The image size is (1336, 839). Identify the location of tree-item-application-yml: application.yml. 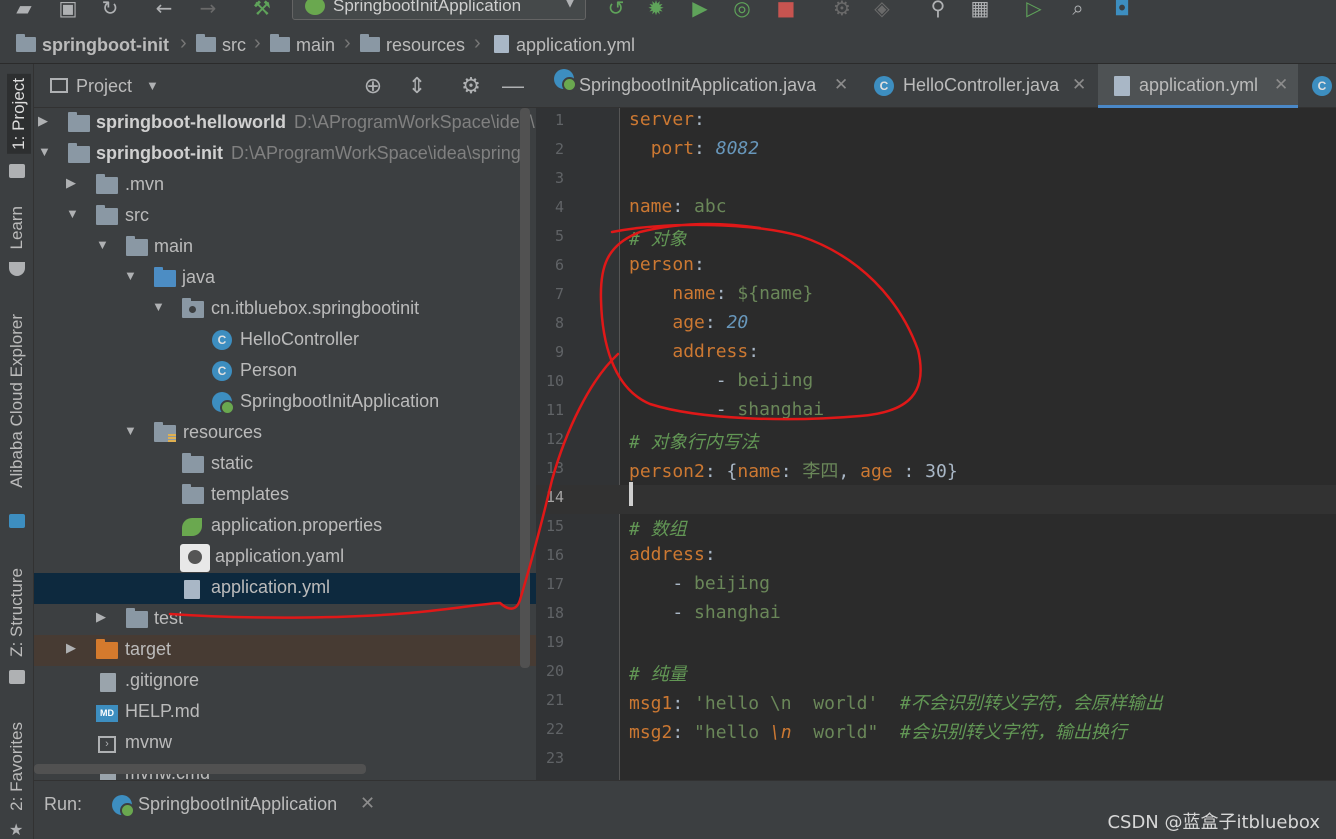
(285, 588).